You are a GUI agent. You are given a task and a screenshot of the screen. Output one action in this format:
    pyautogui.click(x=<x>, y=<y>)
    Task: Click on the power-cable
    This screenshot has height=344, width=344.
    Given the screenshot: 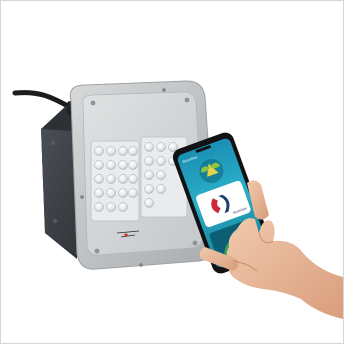 What is the action you would take?
    pyautogui.click(x=44, y=101)
    